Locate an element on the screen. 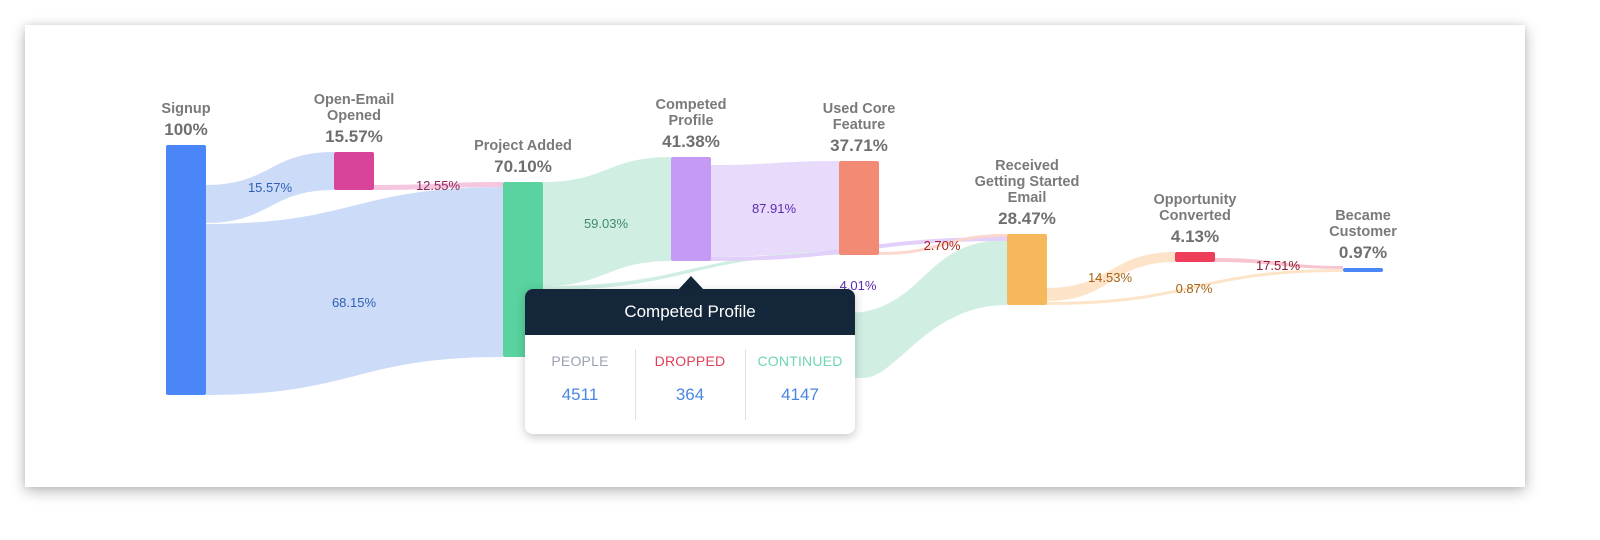 Image resolution: width=1600 pixels, height=540 pixels. tooltip-stat-continued: CONTINUED 4147 is located at coordinates (800, 384).